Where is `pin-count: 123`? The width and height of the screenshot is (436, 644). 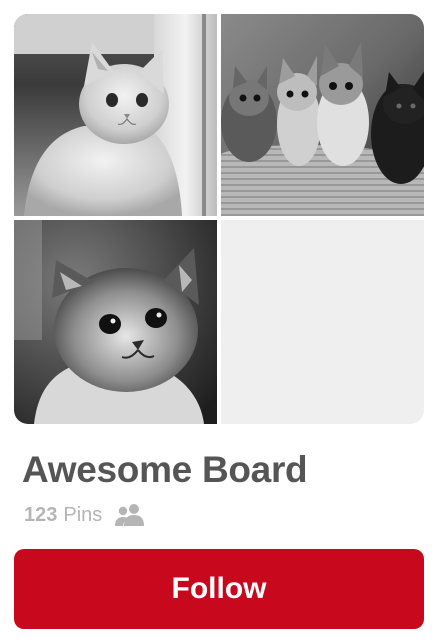 pin-count: 123 is located at coordinates (41, 514).